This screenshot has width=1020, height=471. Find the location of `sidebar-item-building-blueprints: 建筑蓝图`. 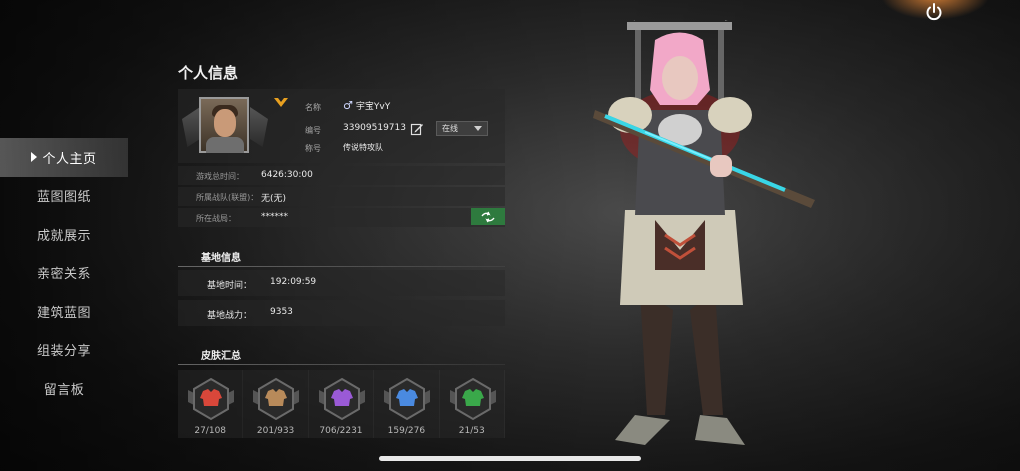

sidebar-item-building-blueprints: 建筑蓝图 is located at coordinates (64, 311).